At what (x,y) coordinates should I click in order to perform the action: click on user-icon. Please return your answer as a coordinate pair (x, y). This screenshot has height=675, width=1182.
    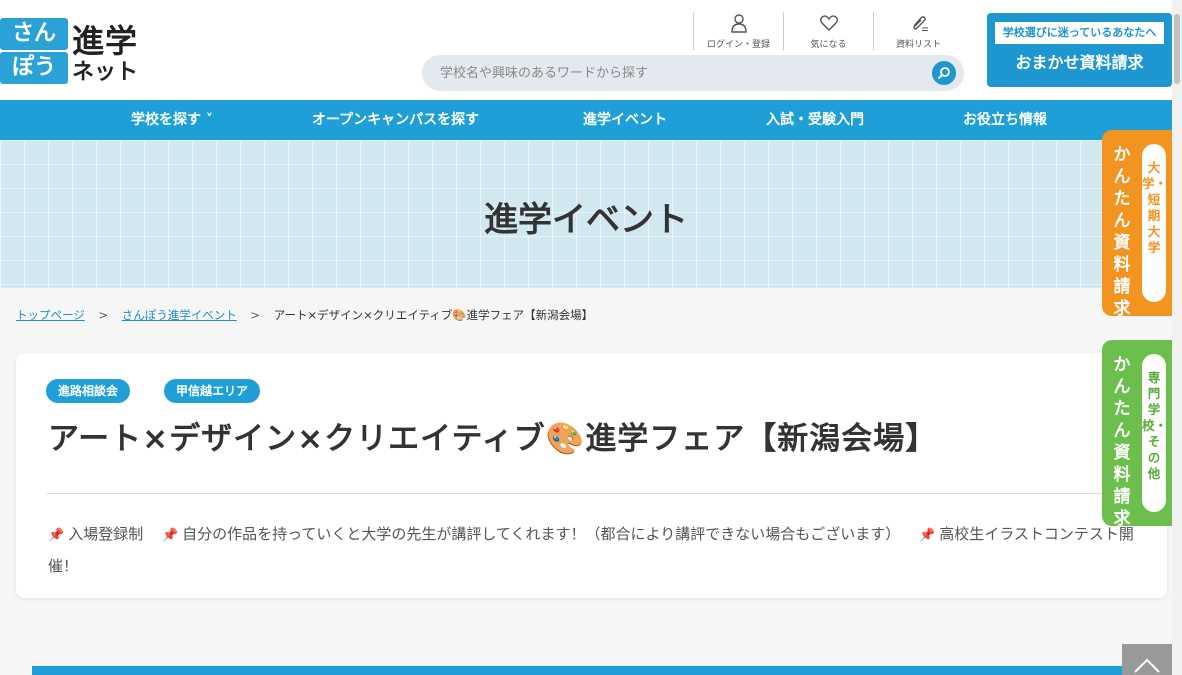
    Looking at the image, I should click on (738, 23).